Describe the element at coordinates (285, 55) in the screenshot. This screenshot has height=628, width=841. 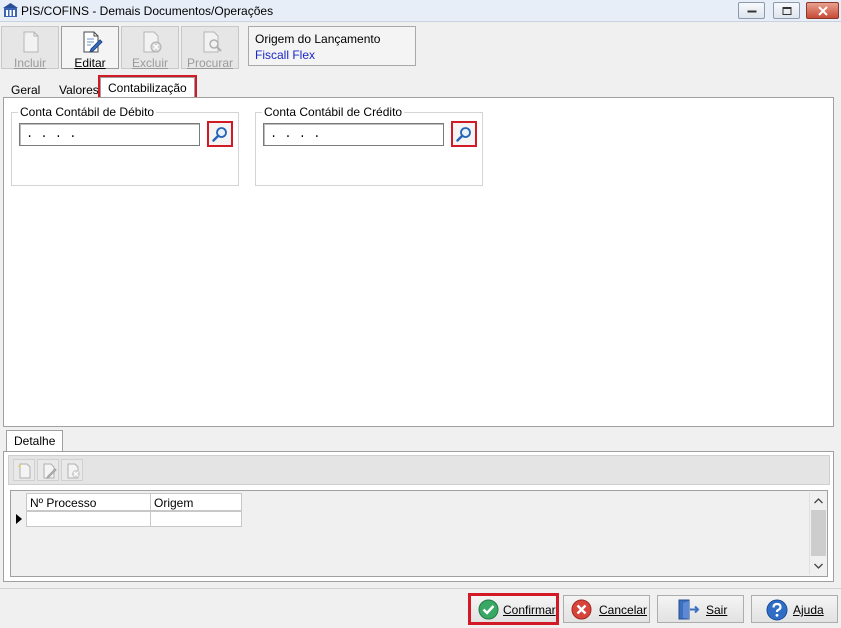
I see `origem-value: Fiscall Flex` at that location.